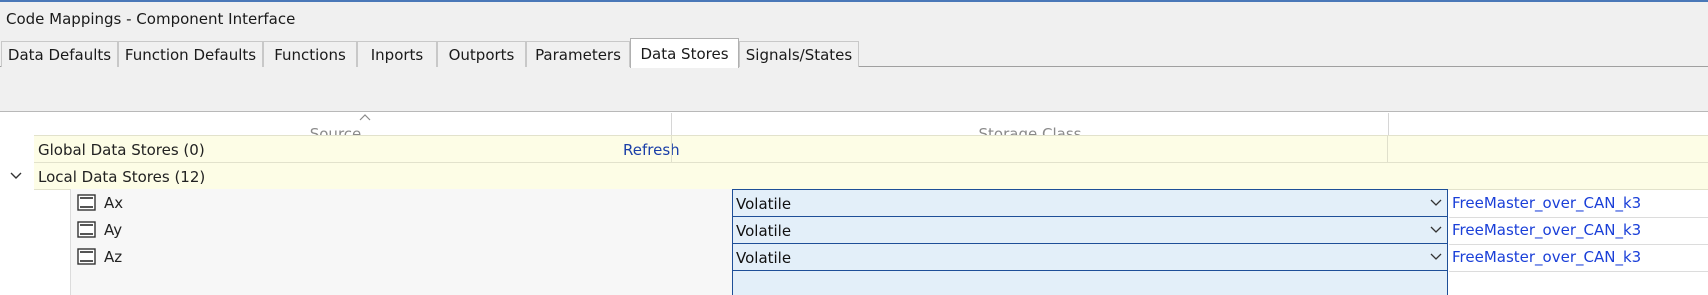  I want to click on window-title: Code Mappings - Component Interface, so click(151, 19).